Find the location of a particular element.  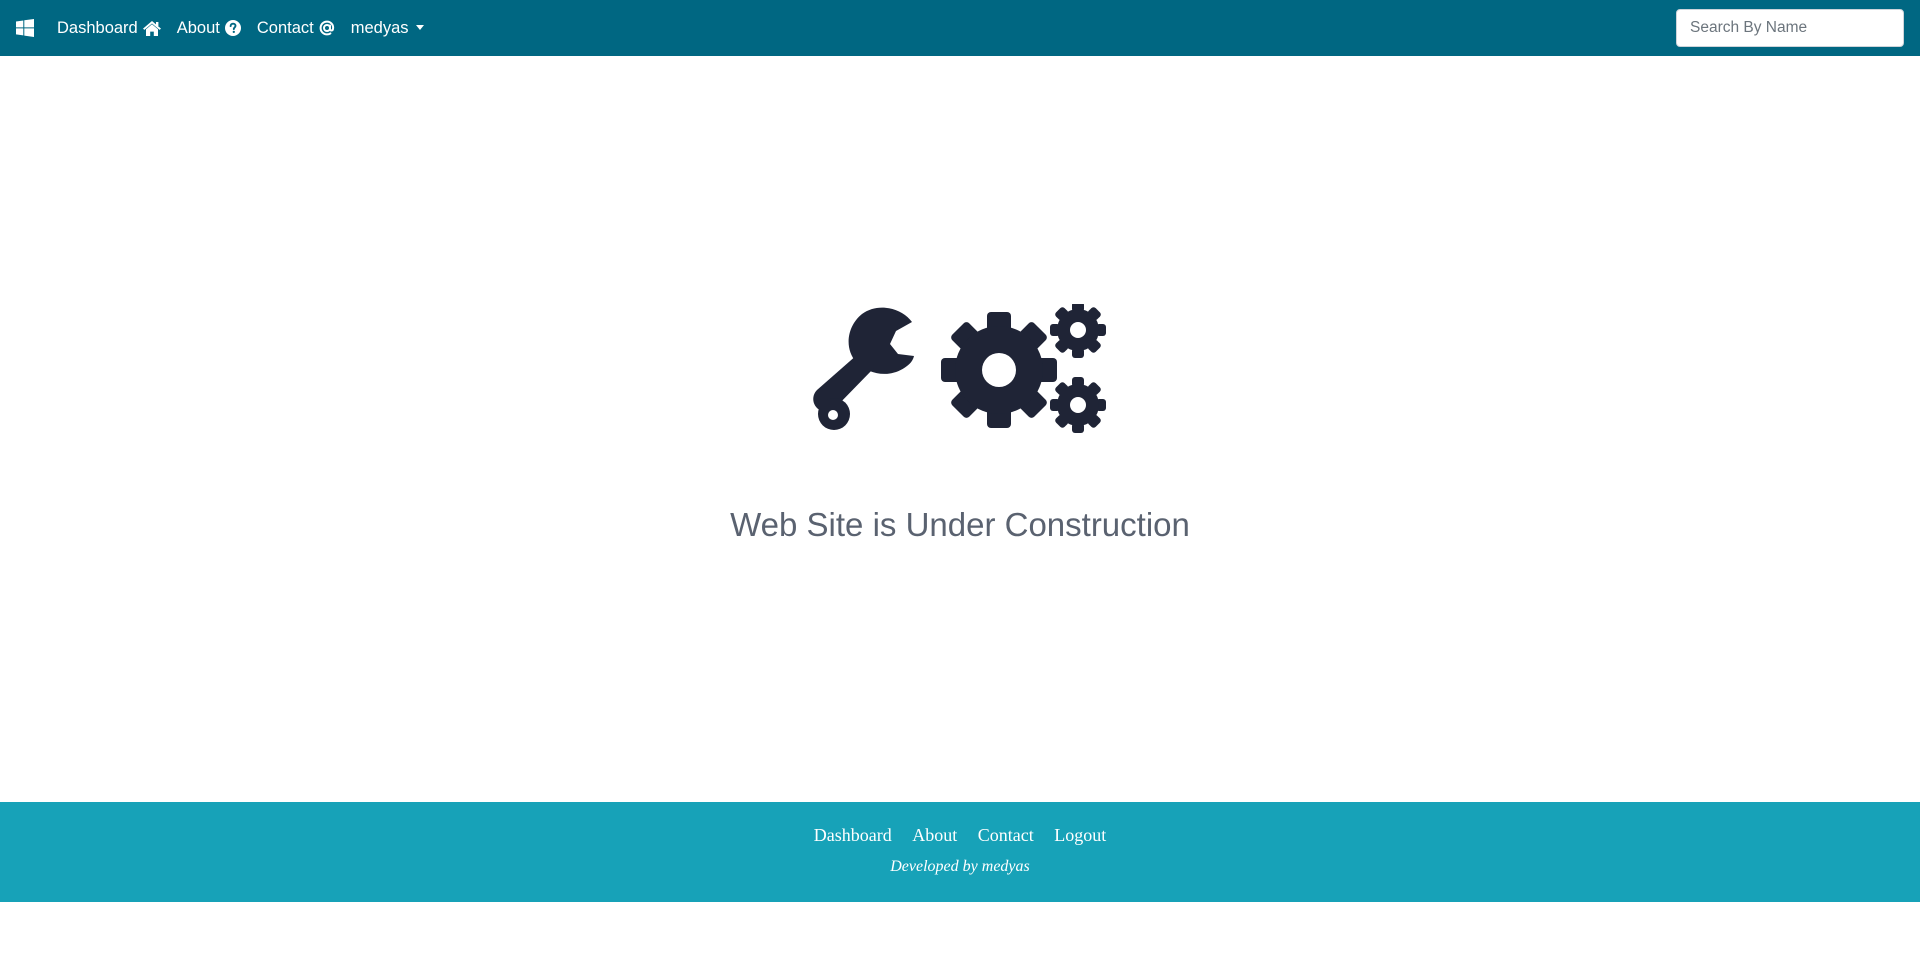

nav-link-about: About is located at coordinates (209, 28).